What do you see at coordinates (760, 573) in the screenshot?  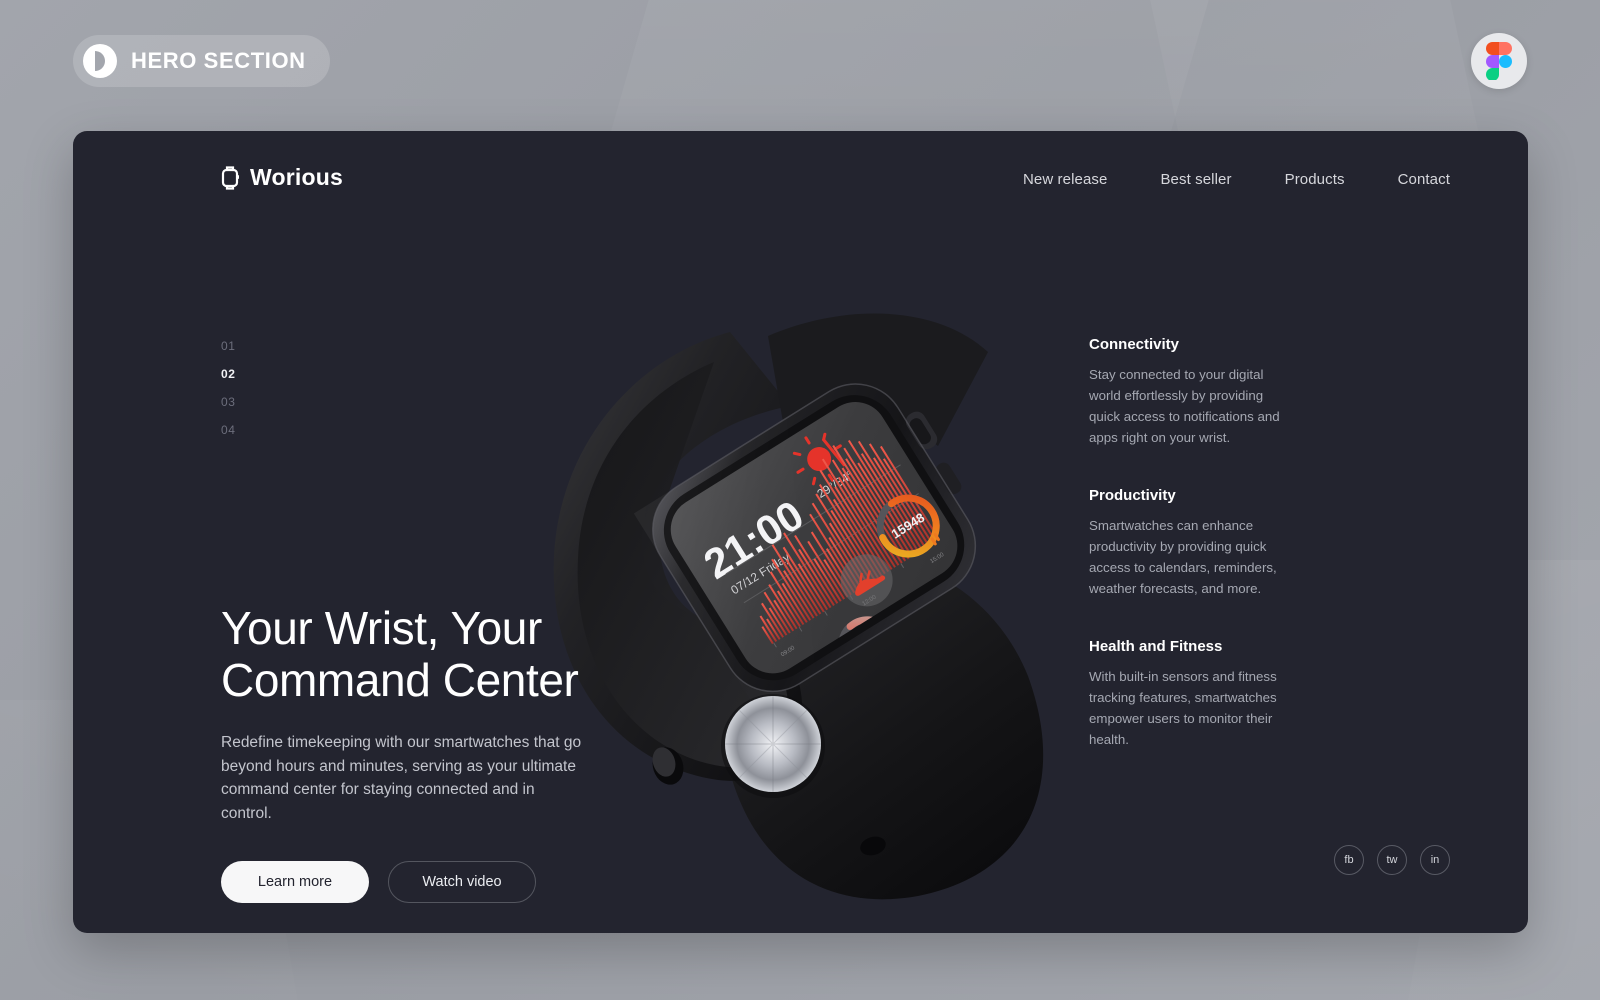 I see `watch-date: 07/12 Friday` at bounding box center [760, 573].